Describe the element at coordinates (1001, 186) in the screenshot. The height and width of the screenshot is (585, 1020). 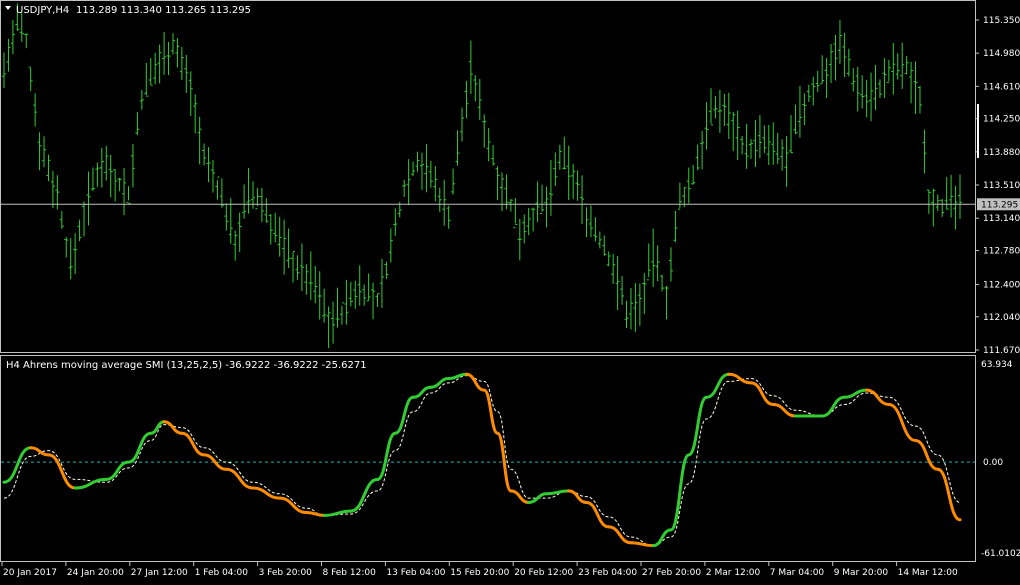
I see `price-tick-label: 113.510` at that location.